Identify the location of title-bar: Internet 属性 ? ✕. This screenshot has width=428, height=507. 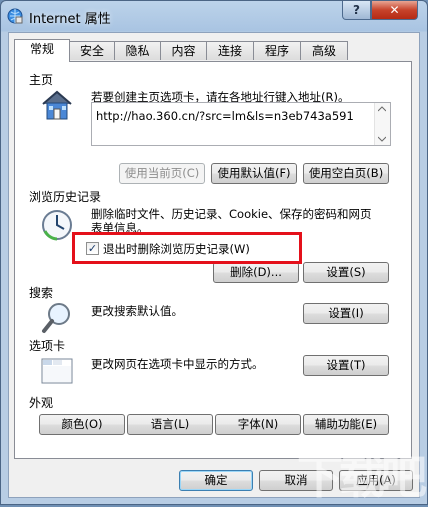
(214, 17).